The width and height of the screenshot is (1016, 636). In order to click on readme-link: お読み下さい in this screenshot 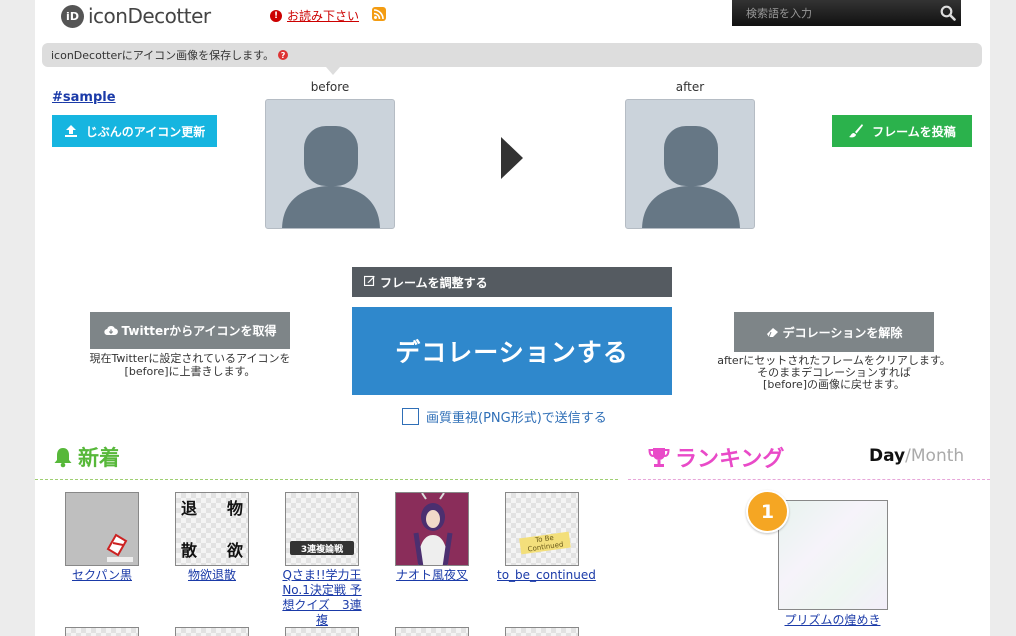, I will do `click(323, 15)`.